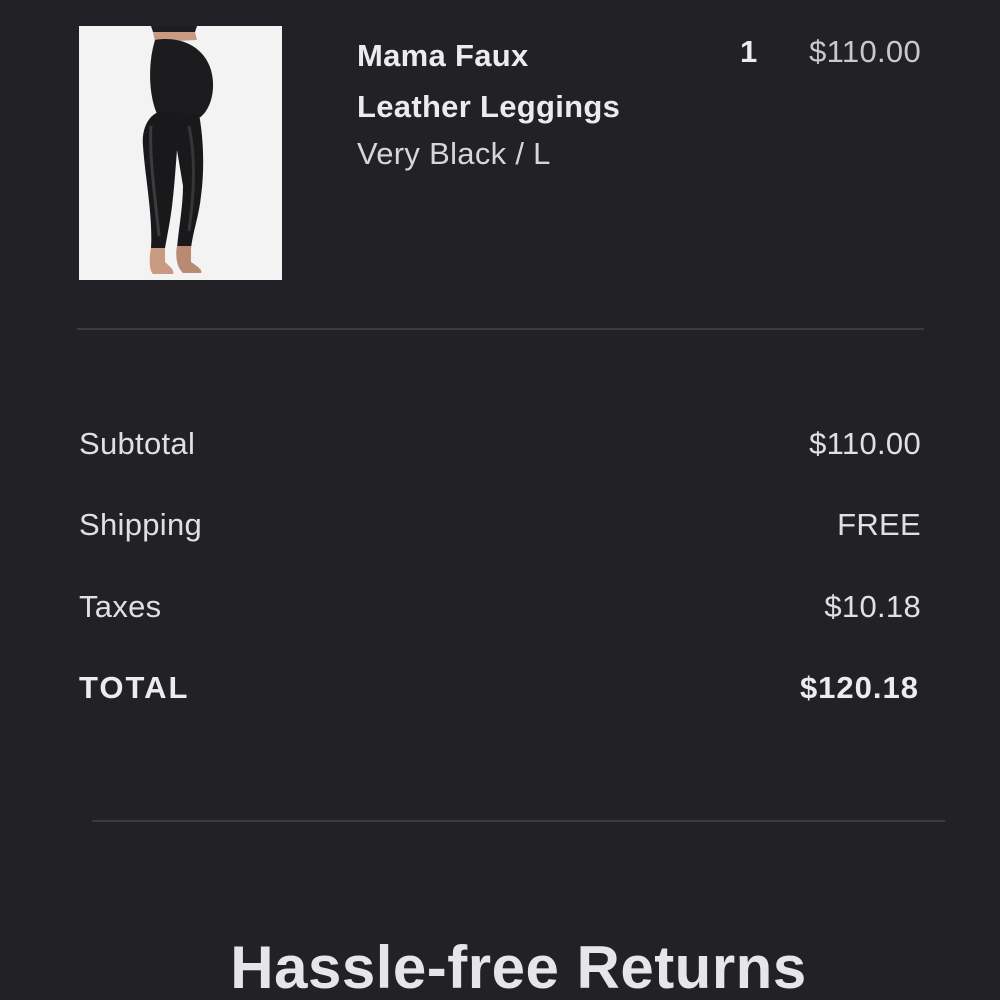 This screenshot has height=1000, width=1000. I want to click on summary-row-shipping: Shipping FREE, so click(500, 525).